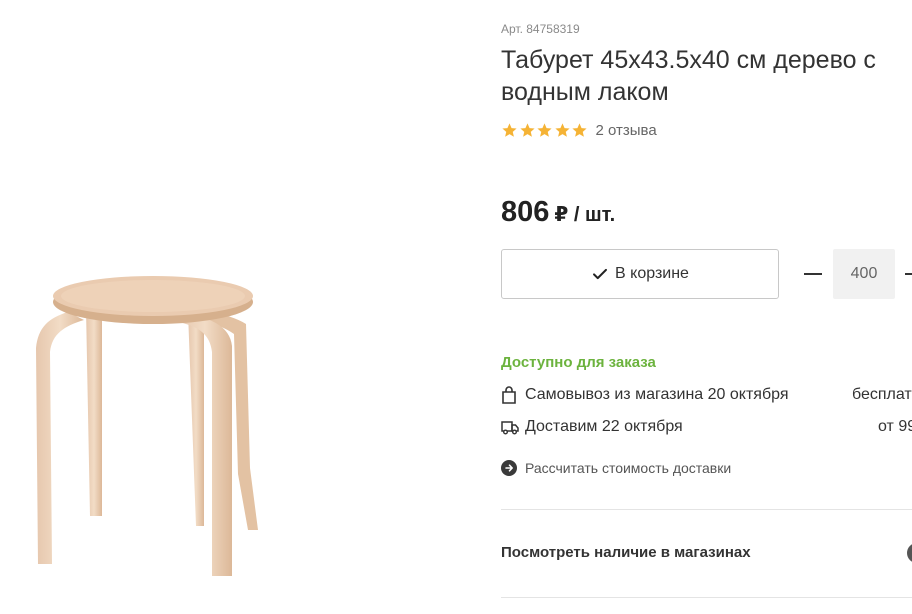 Image resolution: width=912 pixels, height=614 pixels. What do you see at coordinates (652, 273) in the screenshot?
I see `in-cart-label: В корзине` at bounding box center [652, 273].